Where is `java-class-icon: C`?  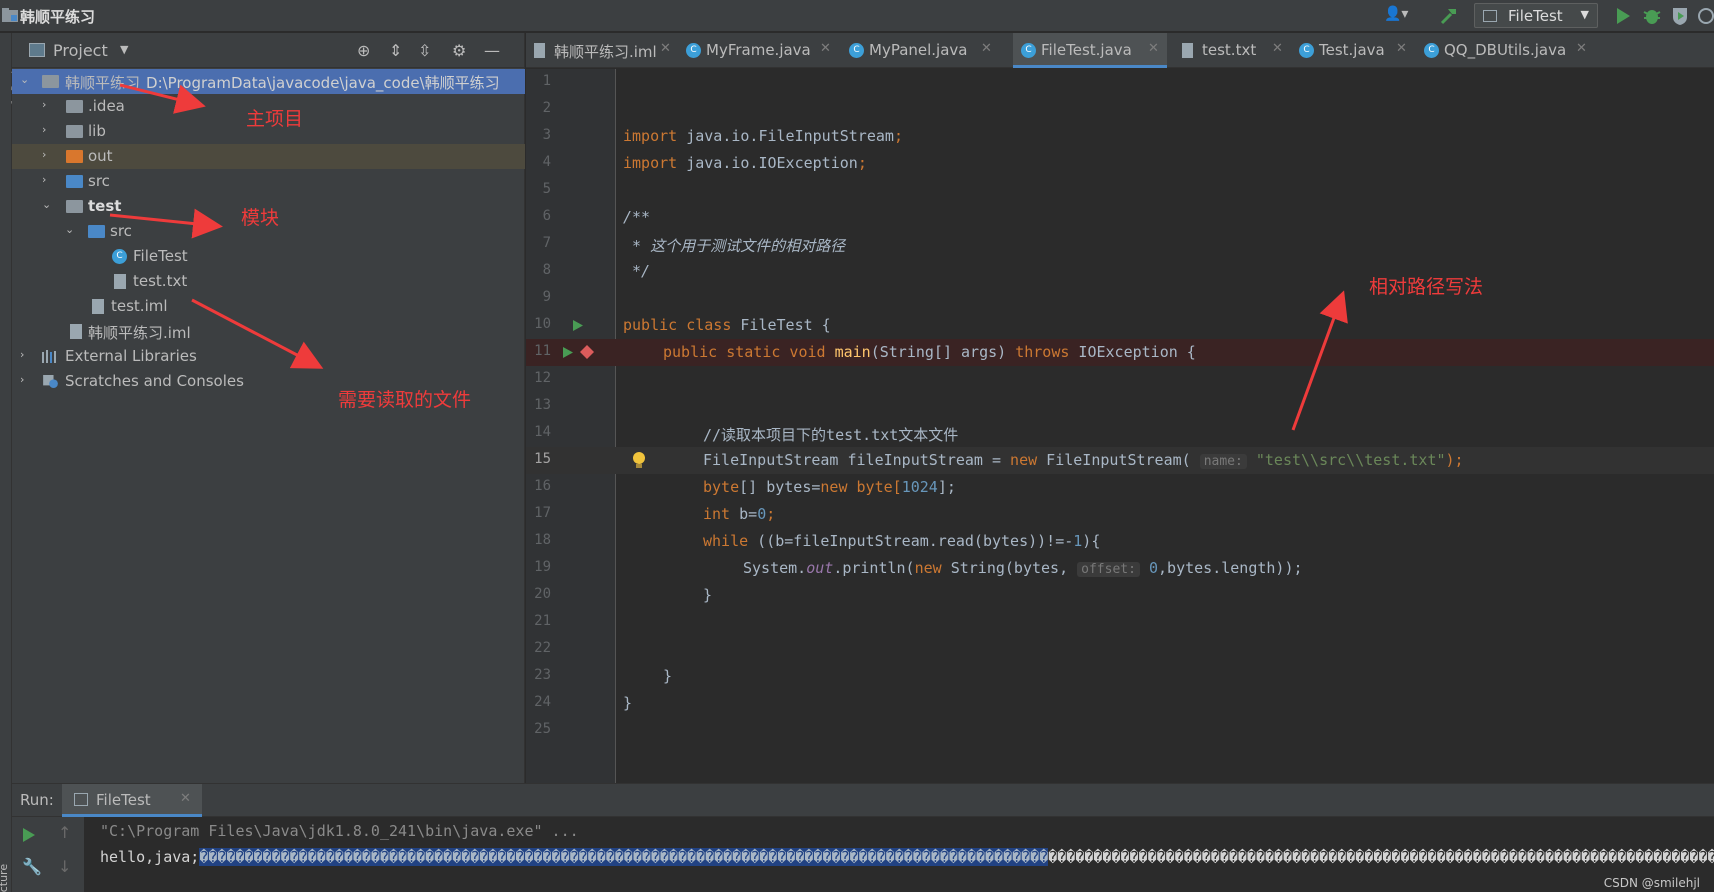
java-class-icon: C is located at coordinates (119, 256).